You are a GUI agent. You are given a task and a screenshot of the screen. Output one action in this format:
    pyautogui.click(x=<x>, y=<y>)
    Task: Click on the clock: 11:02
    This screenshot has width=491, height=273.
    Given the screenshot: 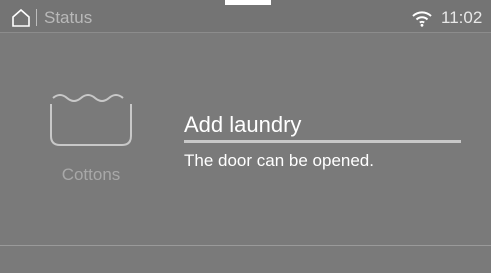 What is the action you would take?
    pyautogui.click(x=462, y=17)
    